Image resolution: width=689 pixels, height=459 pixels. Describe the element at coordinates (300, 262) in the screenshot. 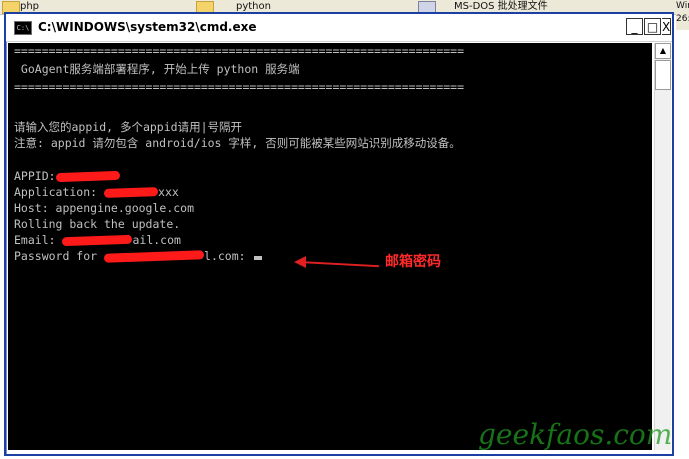

I see `annotation-arrow-icon` at that location.